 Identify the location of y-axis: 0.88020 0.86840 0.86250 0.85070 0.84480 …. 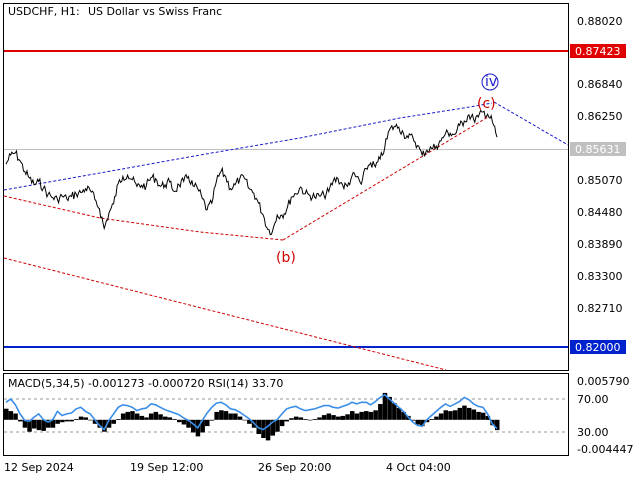
(600, 165).